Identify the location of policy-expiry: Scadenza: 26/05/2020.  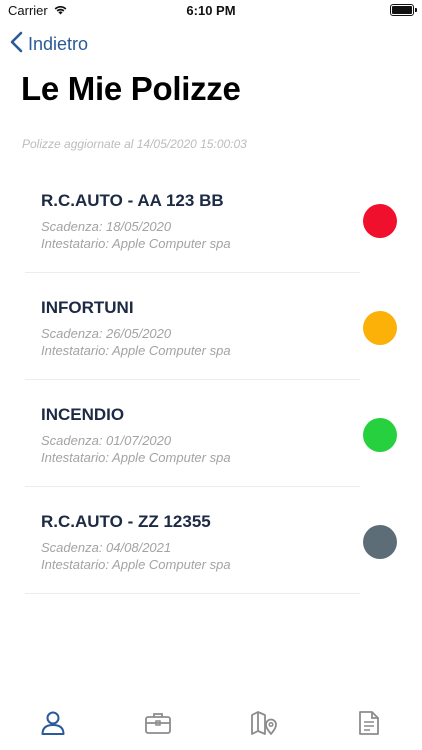
(106, 333).